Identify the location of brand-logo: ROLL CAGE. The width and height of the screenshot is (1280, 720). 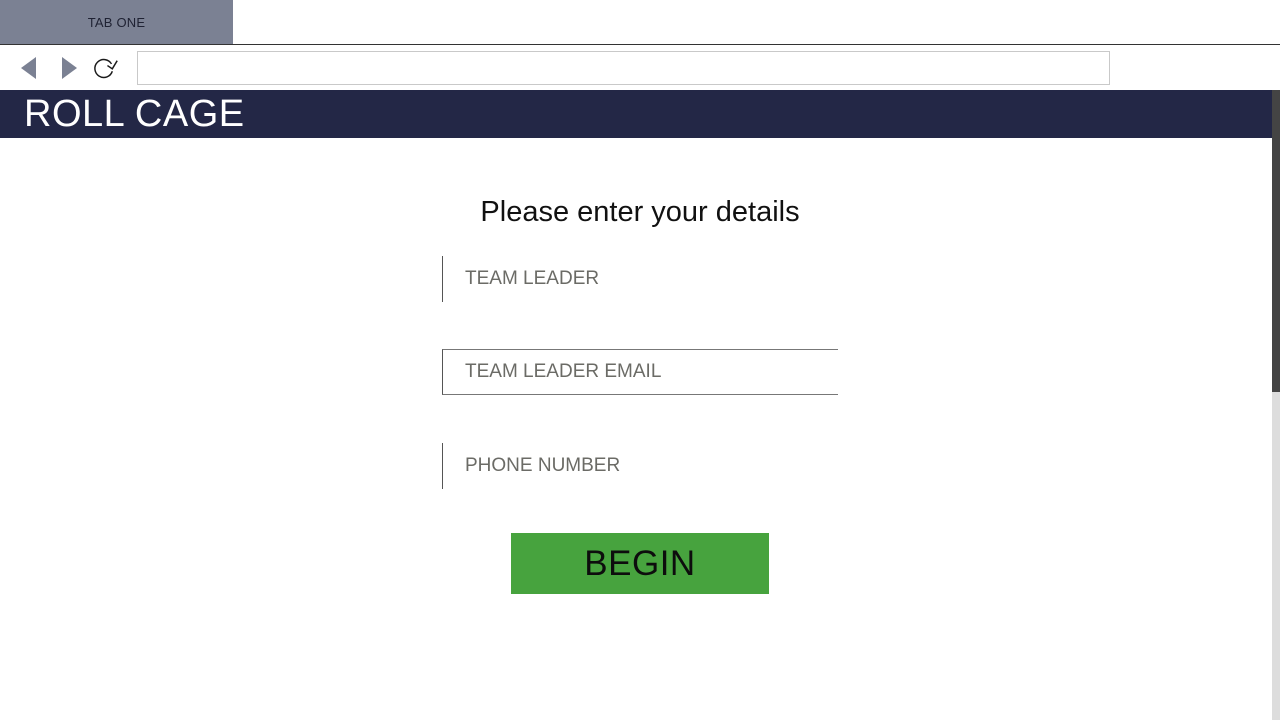
(134, 114).